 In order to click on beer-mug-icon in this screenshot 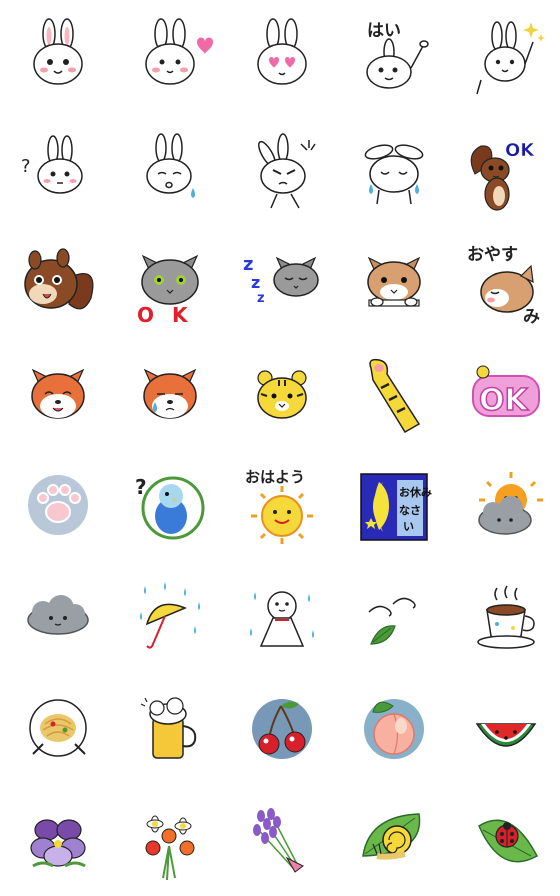, I will do `click(170, 729)`.